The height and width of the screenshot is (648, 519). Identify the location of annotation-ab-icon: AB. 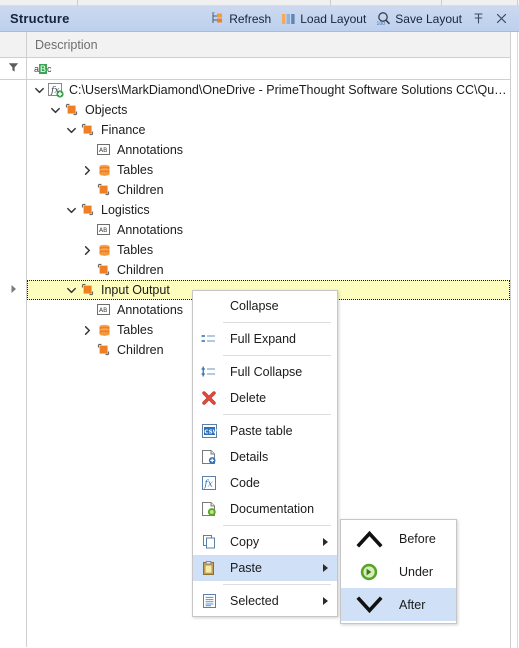
(104, 150).